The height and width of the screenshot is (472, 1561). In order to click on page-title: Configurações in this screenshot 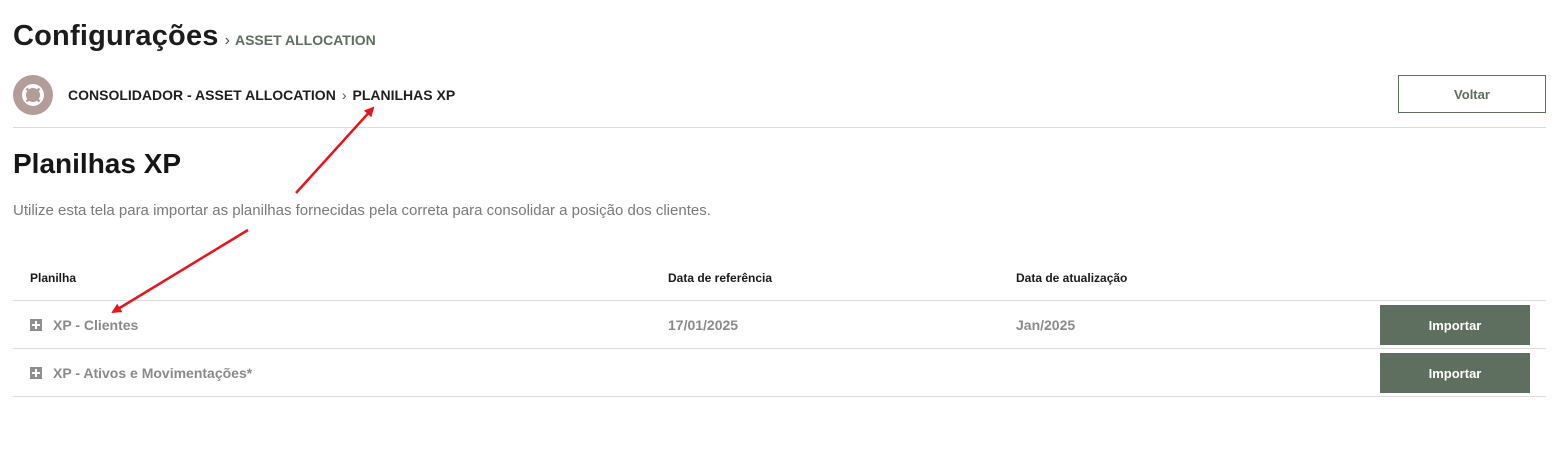, I will do `click(116, 36)`.